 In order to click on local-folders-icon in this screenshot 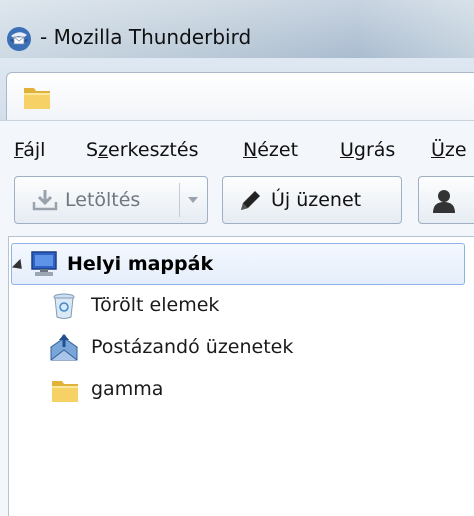, I will do `click(44, 263)`.